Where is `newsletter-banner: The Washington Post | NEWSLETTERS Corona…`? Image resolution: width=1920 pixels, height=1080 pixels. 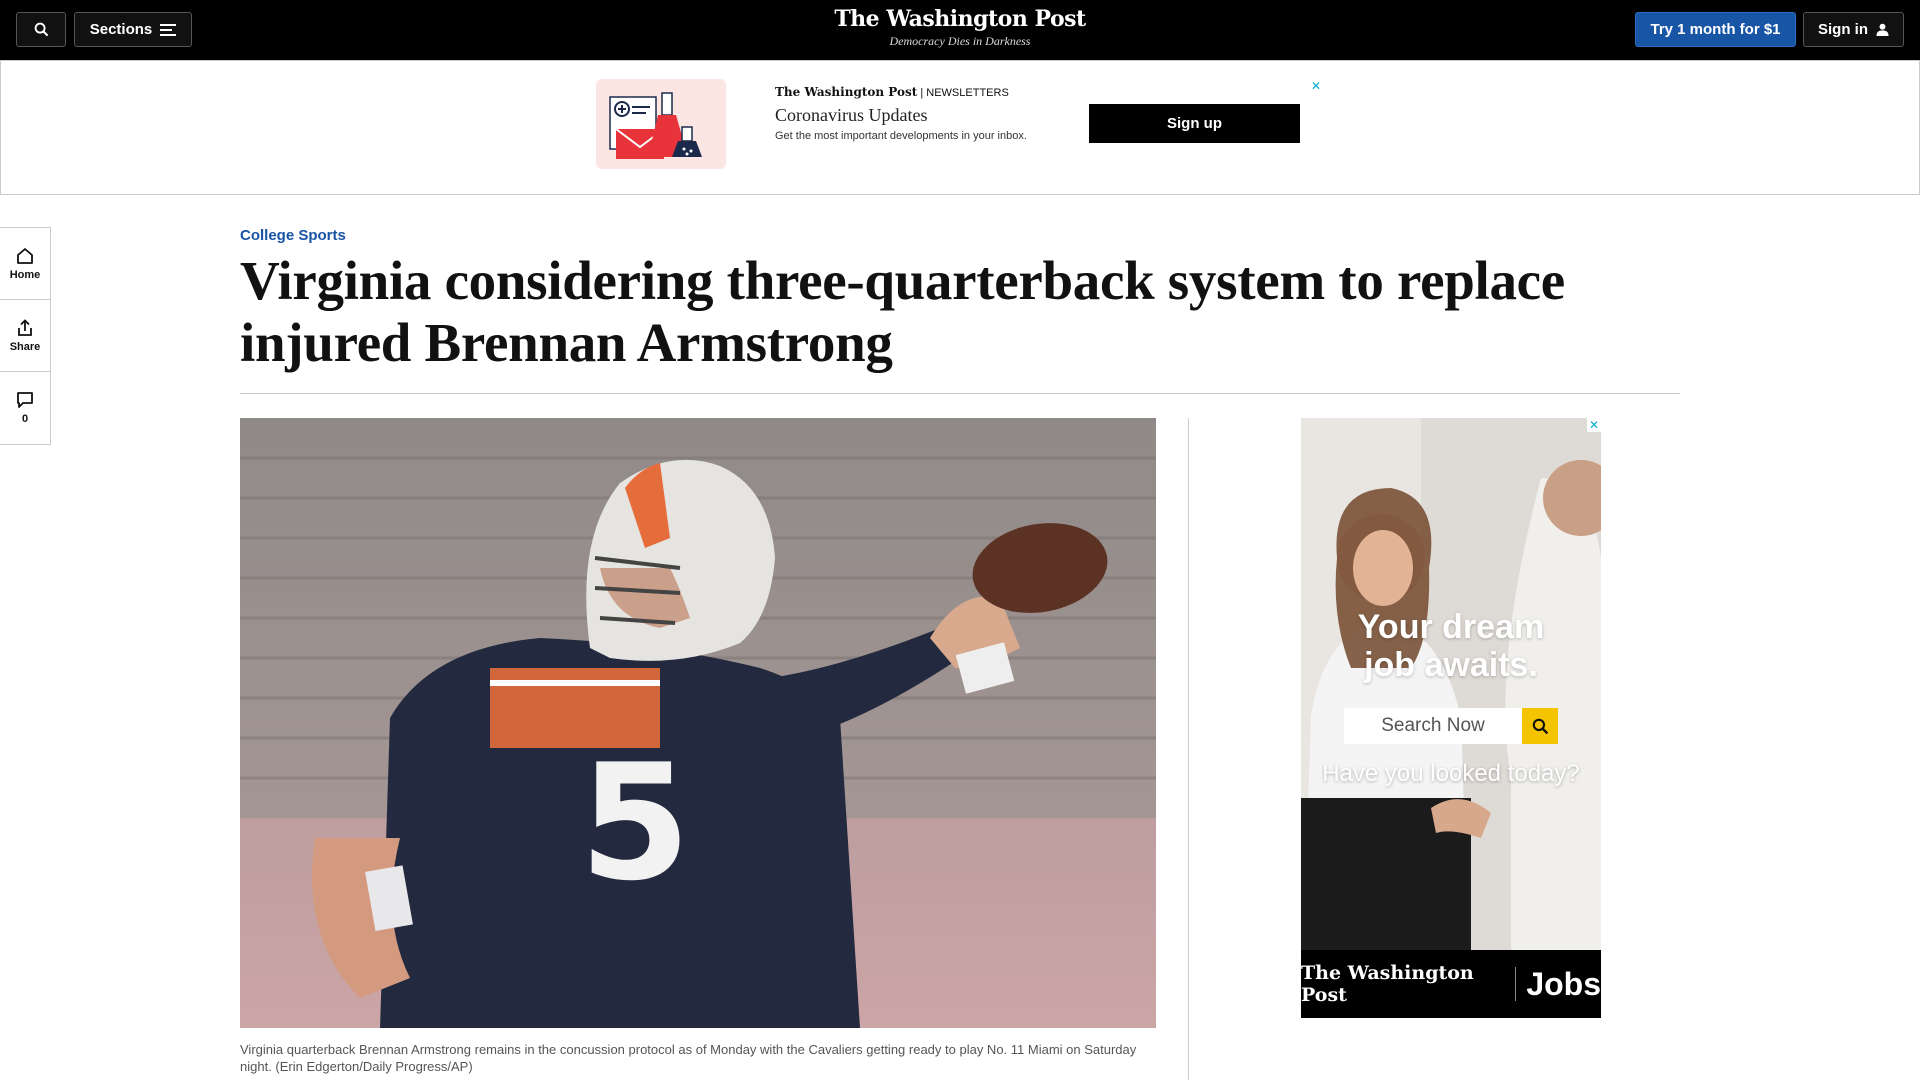
newsletter-banner: The Washington Post | NEWSLETTERS Corona… is located at coordinates (960, 127).